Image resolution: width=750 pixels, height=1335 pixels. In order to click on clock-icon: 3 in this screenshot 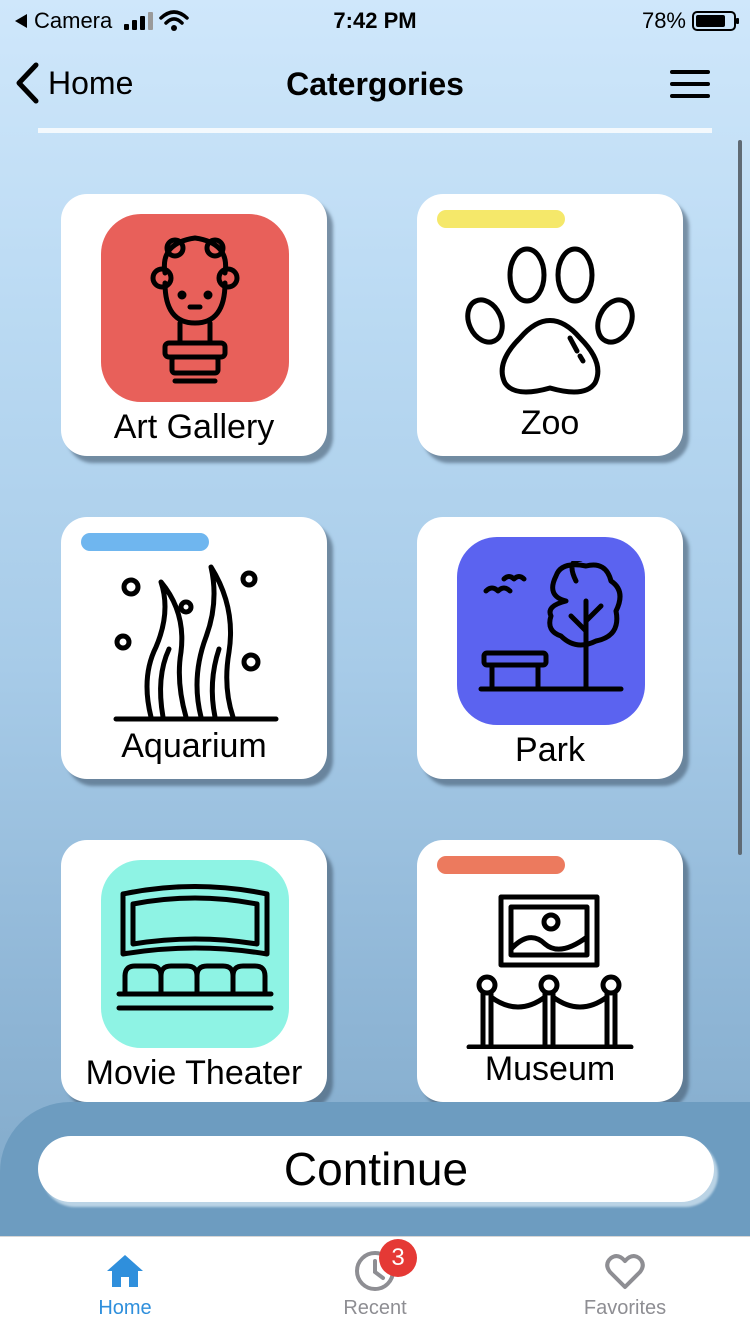, I will do `click(385, 1266)`.